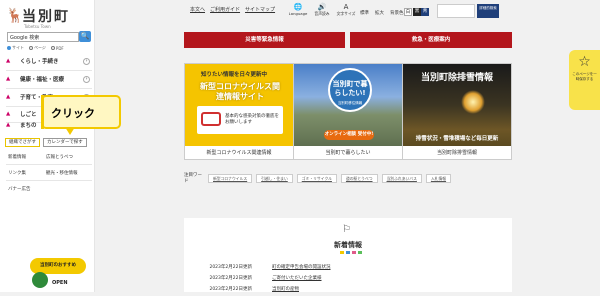 The width and height of the screenshot is (600, 296). What do you see at coordinates (351, 252) in the screenshot?
I see `news-title-accent` at bounding box center [351, 252].